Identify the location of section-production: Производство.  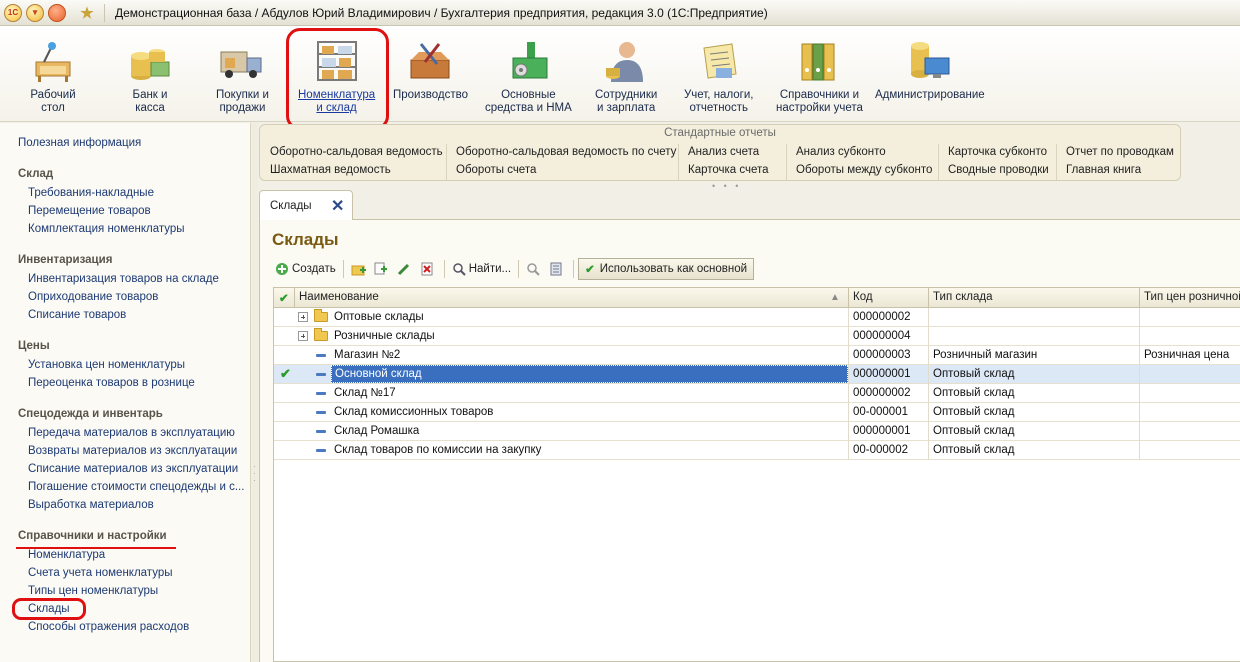
(430, 70).